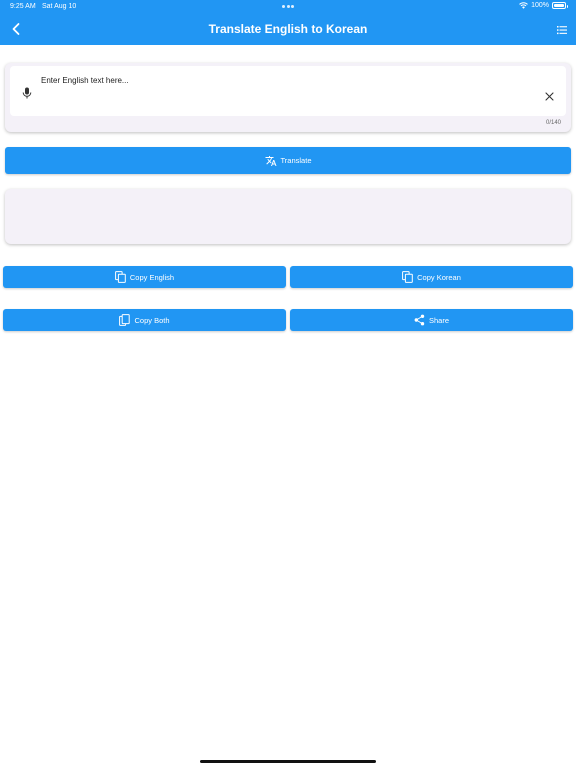  What do you see at coordinates (288, 29) in the screenshot?
I see `page-title: Translate English to Korean` at bounding box center [288, 29].